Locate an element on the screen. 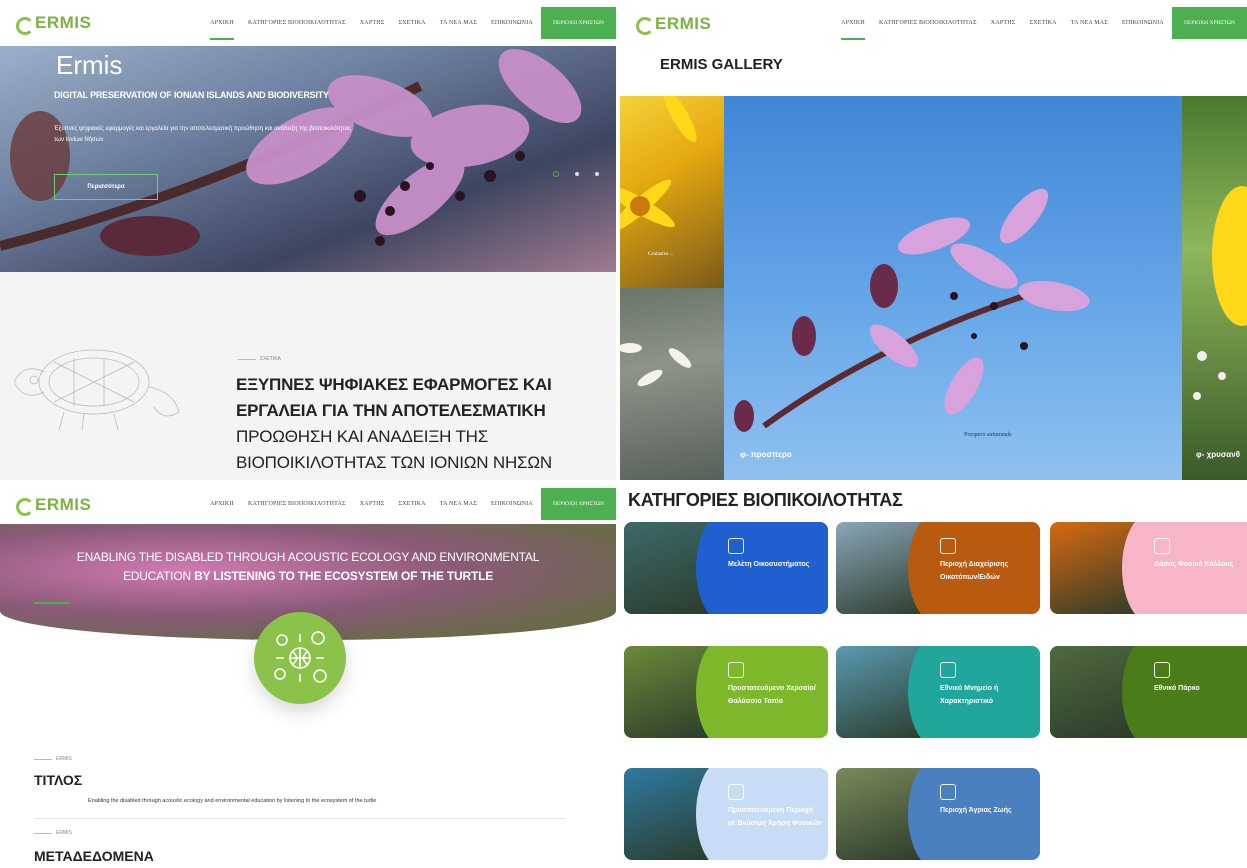 The height and width of the screenshot is (868, 1247). door-icon is located at coordinates (1162, 670).